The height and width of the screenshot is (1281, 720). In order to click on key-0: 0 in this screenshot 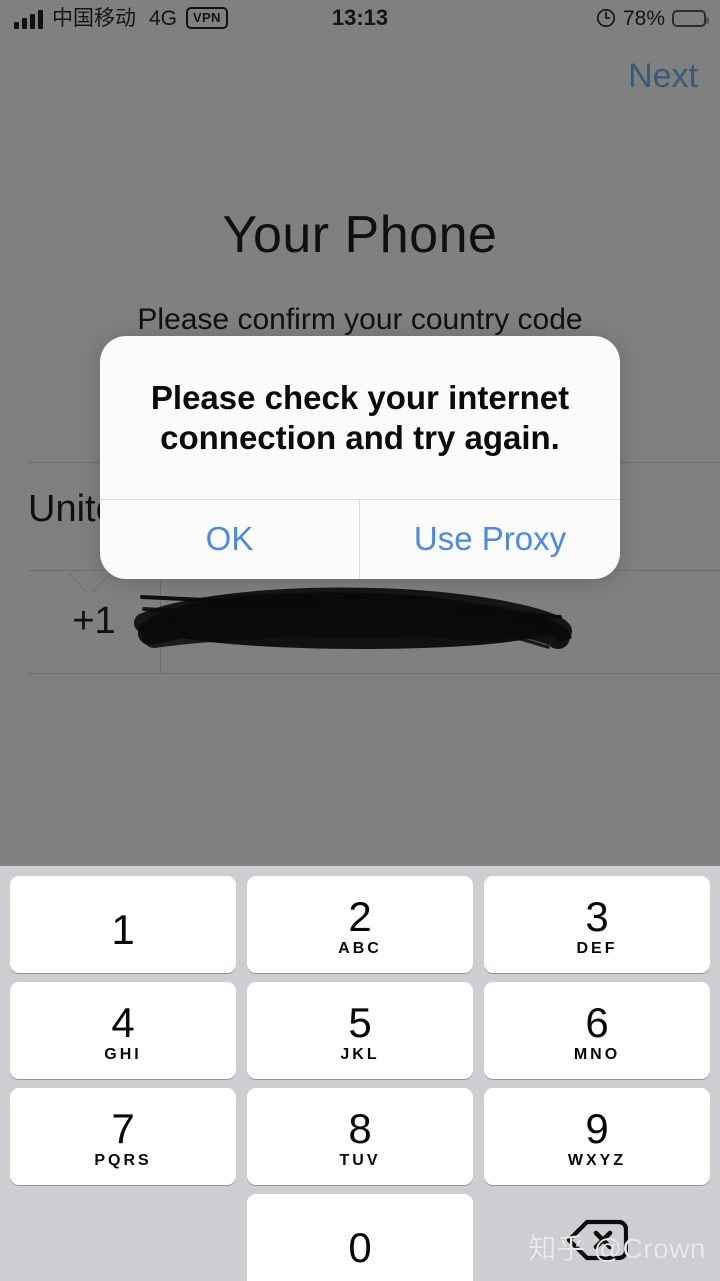, I will do `click(360, 1237)`.